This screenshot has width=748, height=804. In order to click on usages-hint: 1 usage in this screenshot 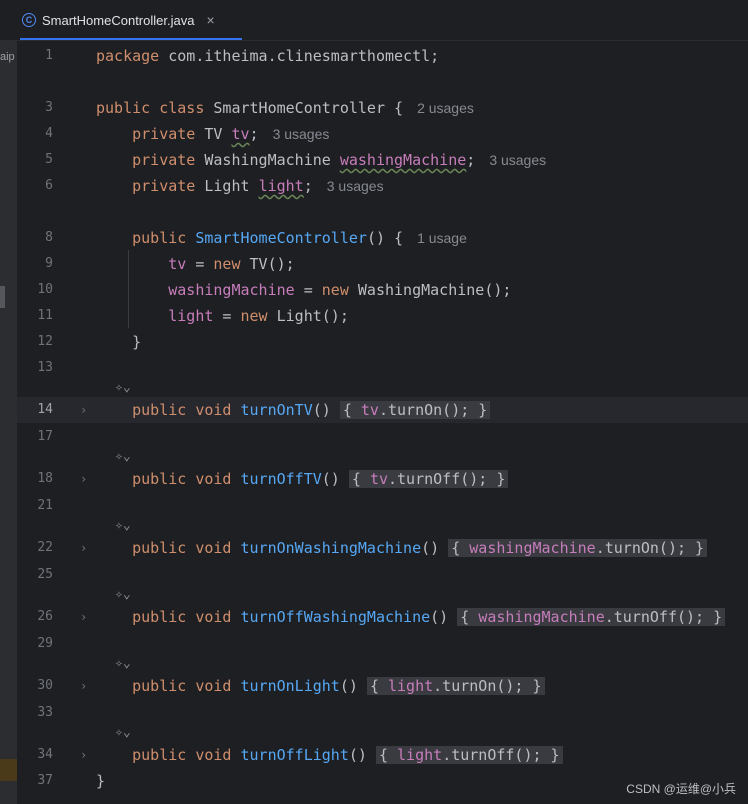, I will do `click(442, 238)`.